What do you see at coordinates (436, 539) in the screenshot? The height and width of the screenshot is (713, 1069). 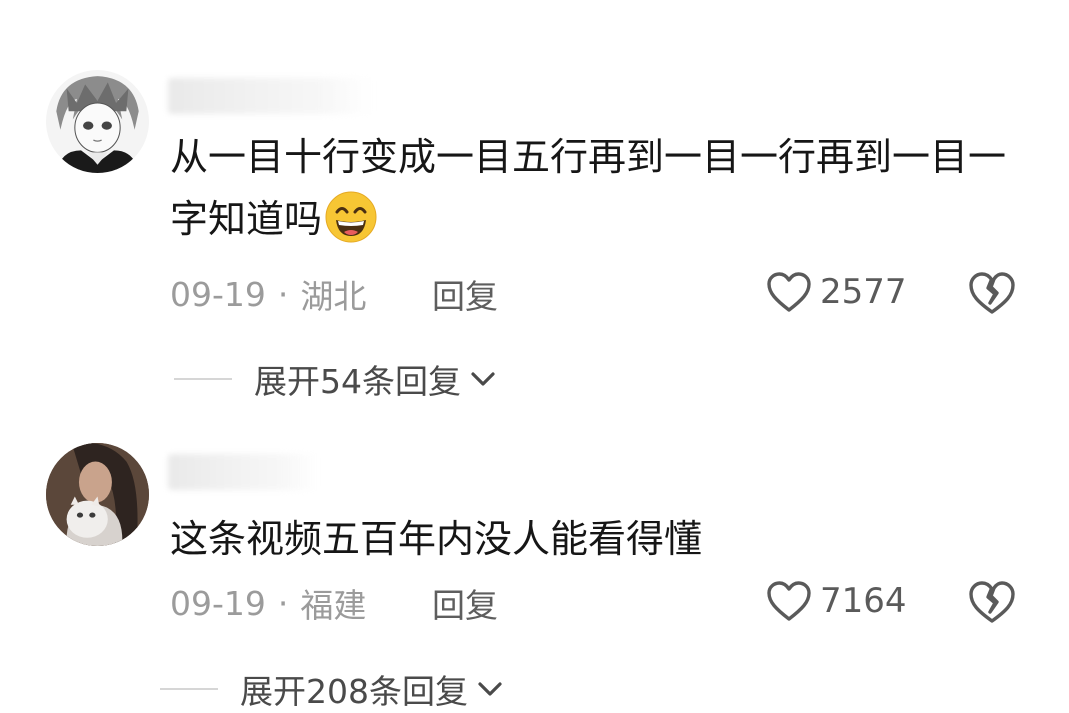 I see `comment-text-content: 这条视频五百年内没人能看得懂` at bounding box center [436, 539].